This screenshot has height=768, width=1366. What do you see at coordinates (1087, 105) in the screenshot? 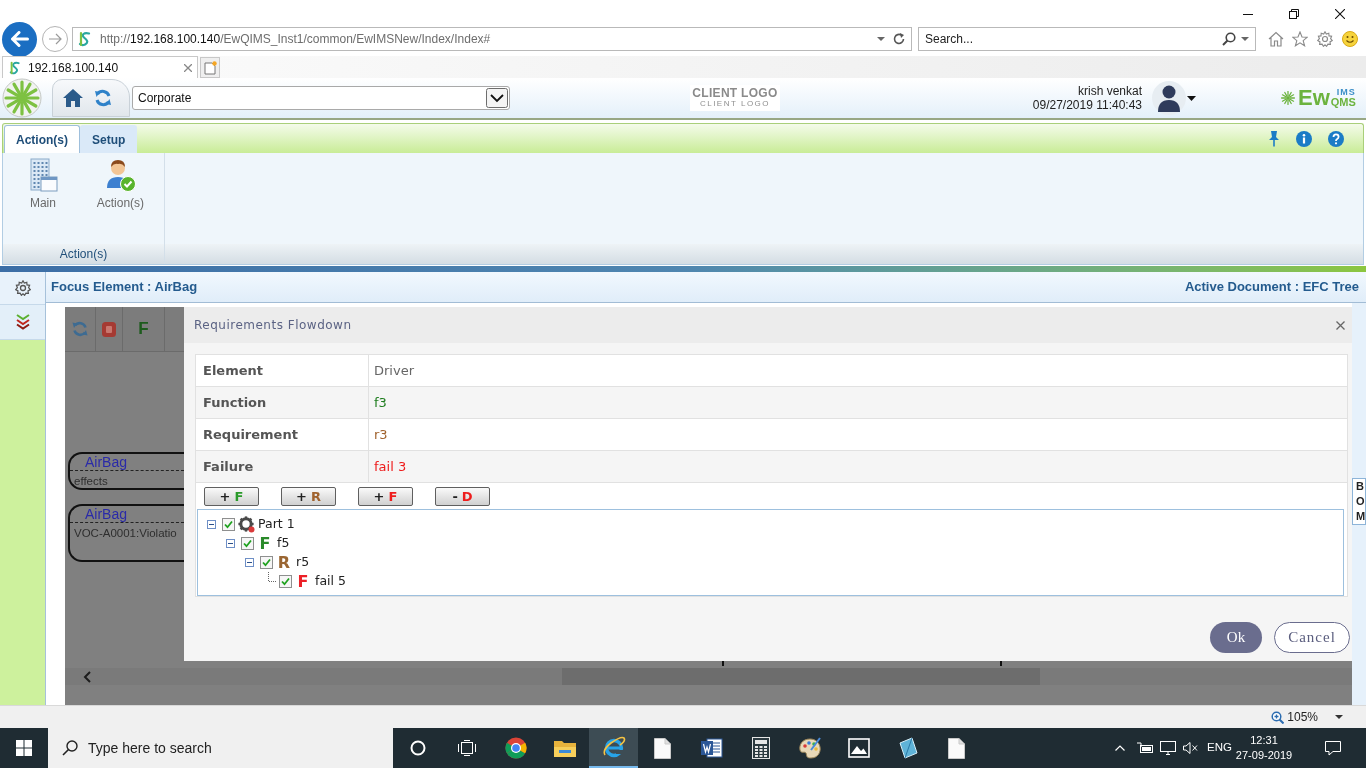
I see `login-datetime: 09/27/2019 11:40:43` at bounding box center [1087, 105].